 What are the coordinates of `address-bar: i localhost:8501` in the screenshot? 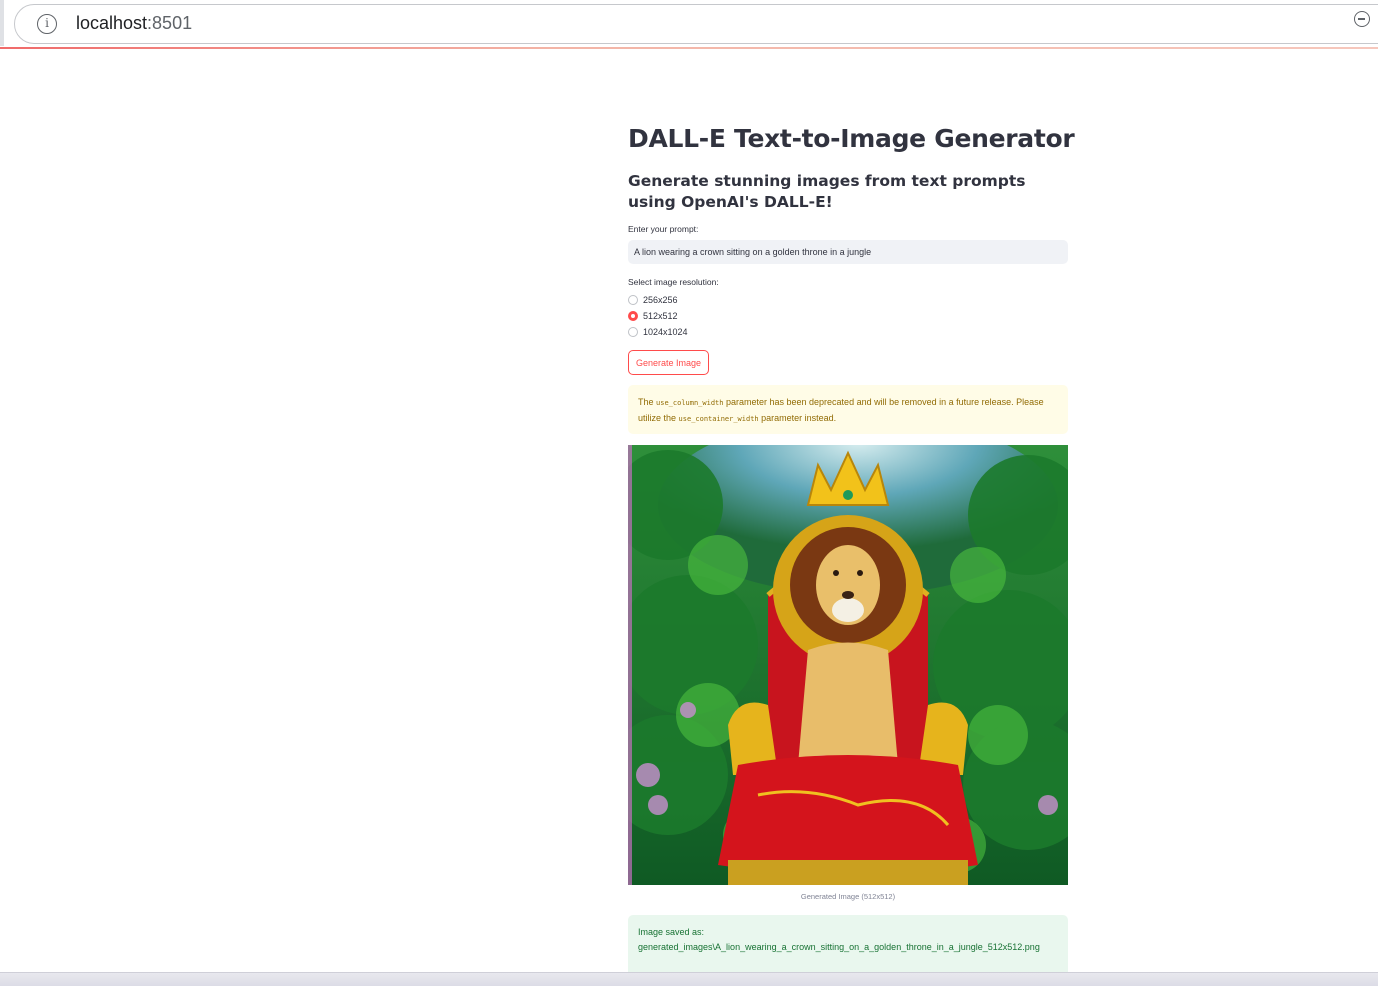 It's located at (696, 24).